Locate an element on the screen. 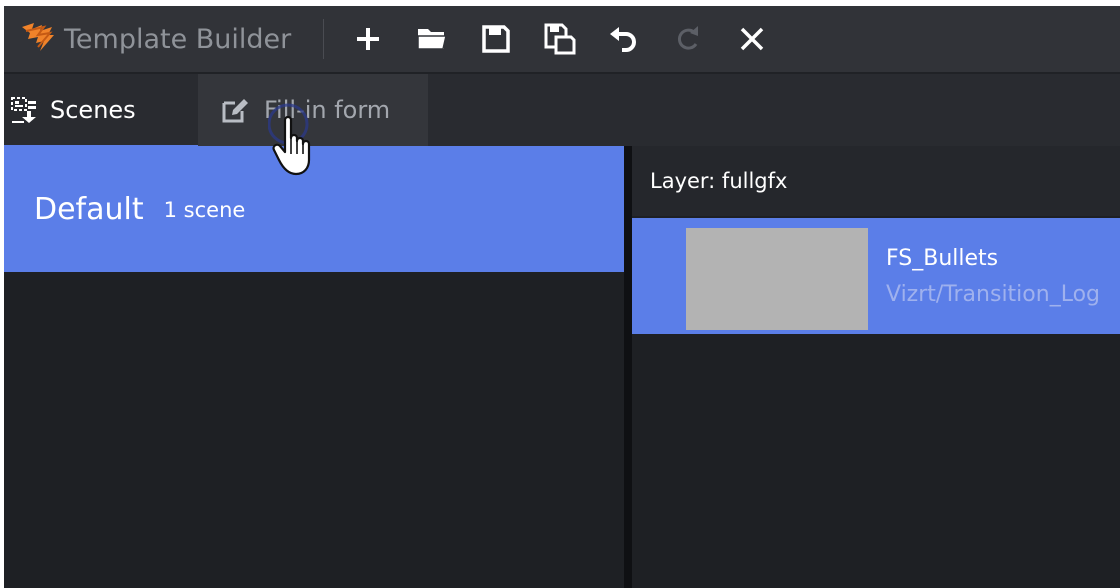 The height and width of the screenshot is (588, 1120). scene-group-count: 1 scene is located at coordinates (204, 210).